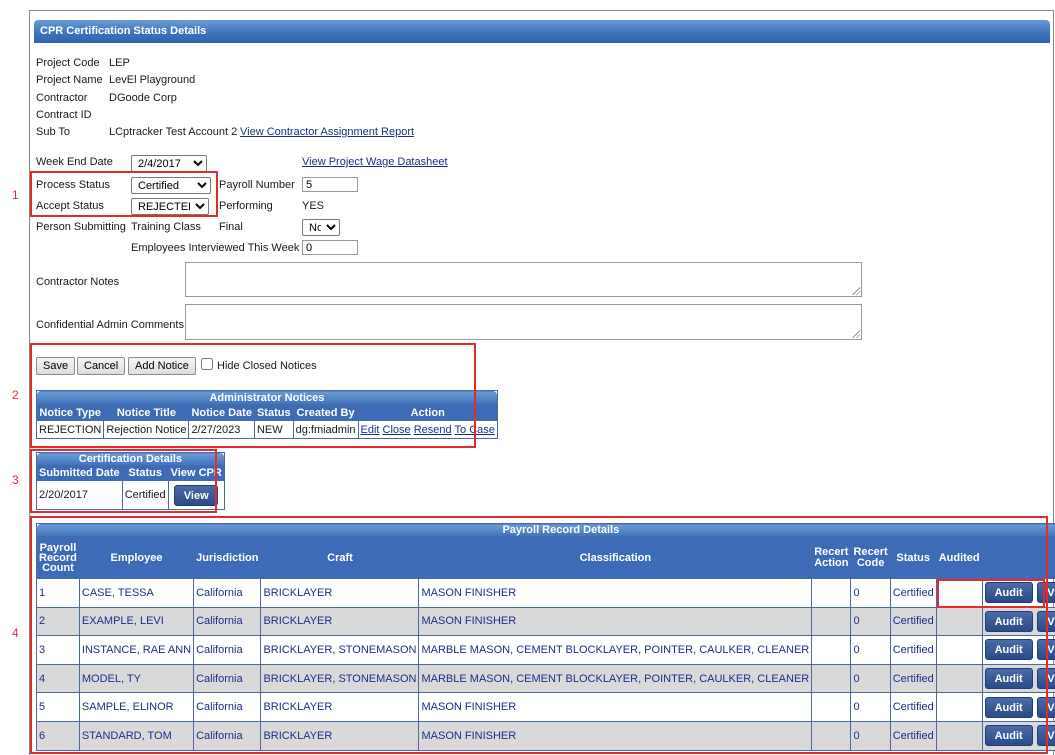  I want to click on contractor-value: DGoode Corp, so click(143, 98).